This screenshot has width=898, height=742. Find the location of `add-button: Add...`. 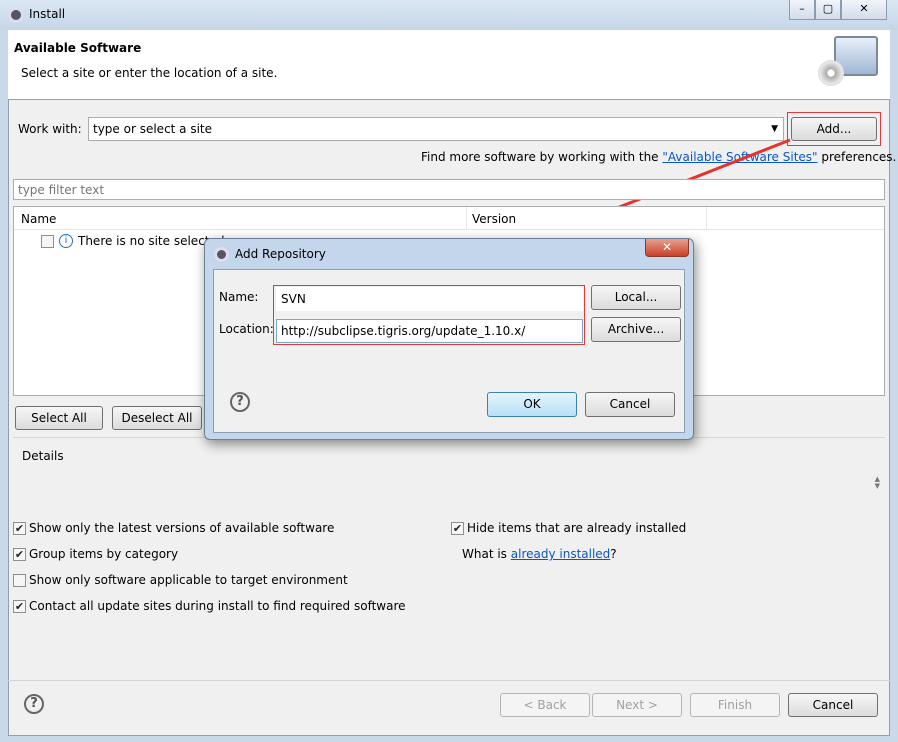

add-button: Add... is located at coordinates (834, 129).